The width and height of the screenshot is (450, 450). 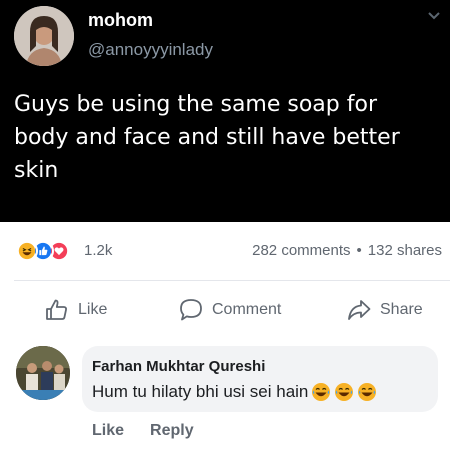 I want to click on like-button: Like, so click(x=75, y=310).